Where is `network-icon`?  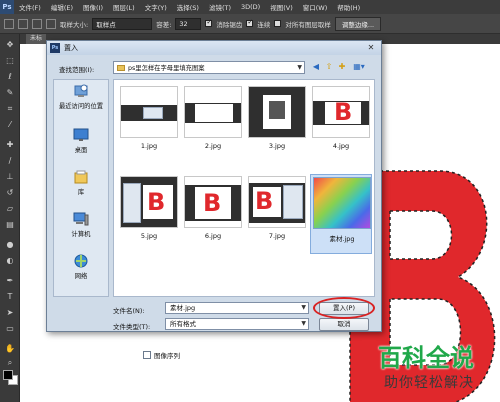 network-icon is located at coordinates (81, 261).